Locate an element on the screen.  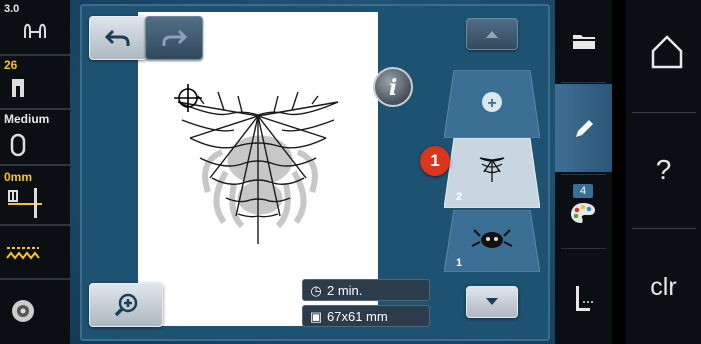
resize-icon: ▣ is located at coordinates (316, 316).